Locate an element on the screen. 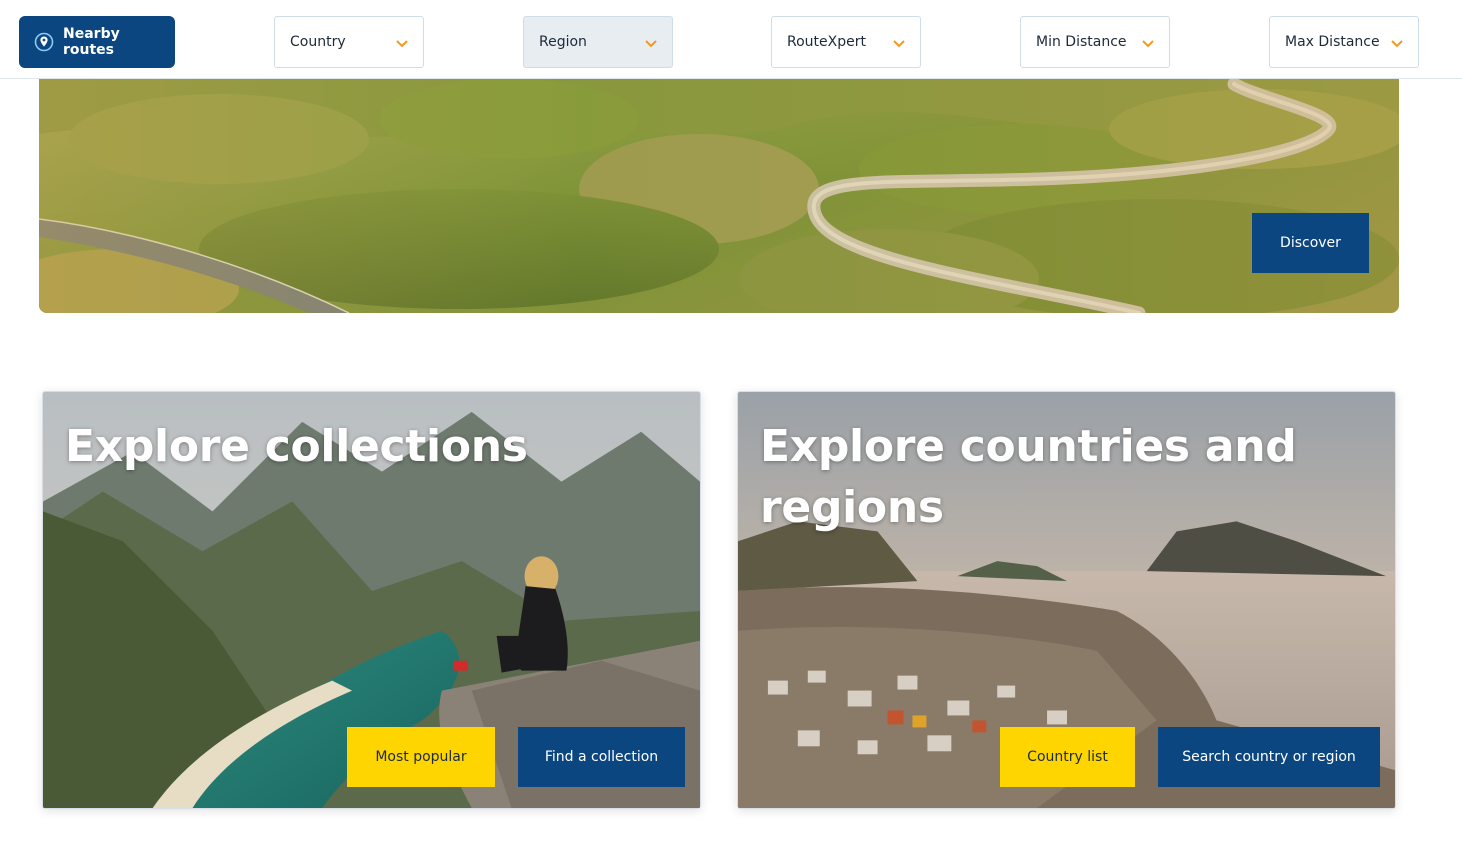  find-a-collection-button: Find a collection is located at coordinates (601, 757).